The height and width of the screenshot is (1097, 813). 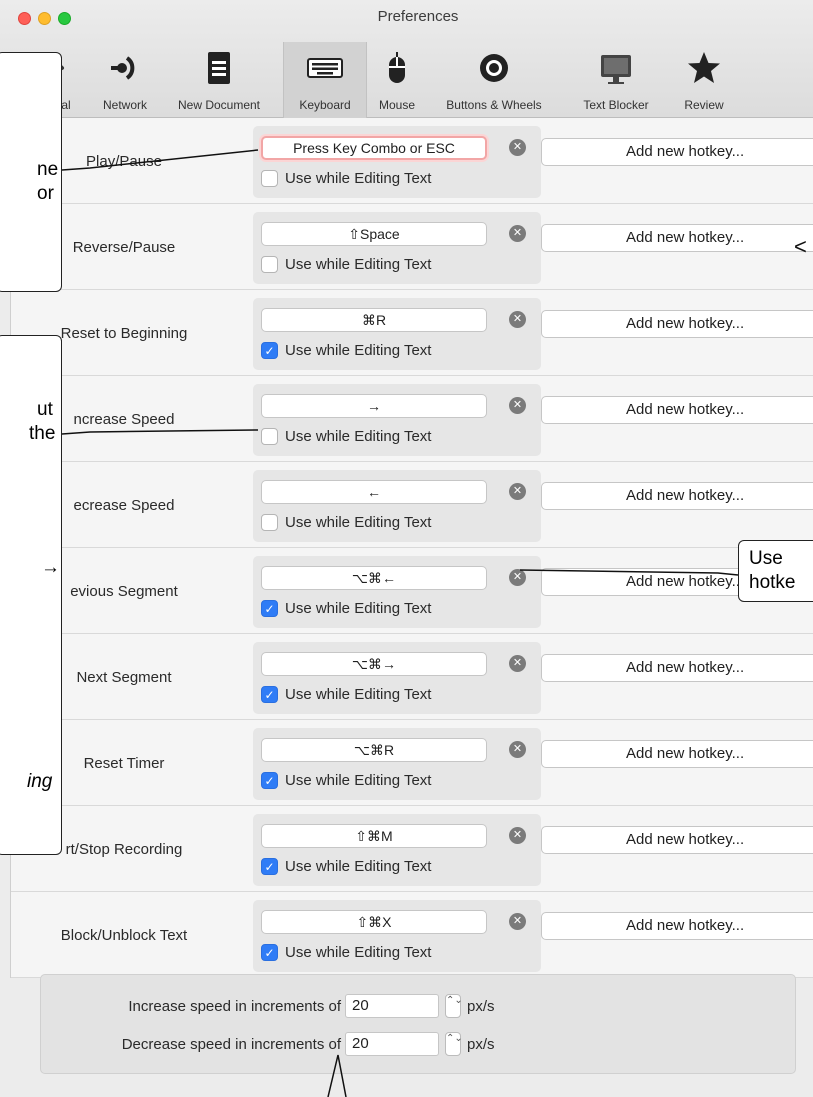 I want to click on hotkey-field: ⇧⌘X, so click(x=374, y=922).